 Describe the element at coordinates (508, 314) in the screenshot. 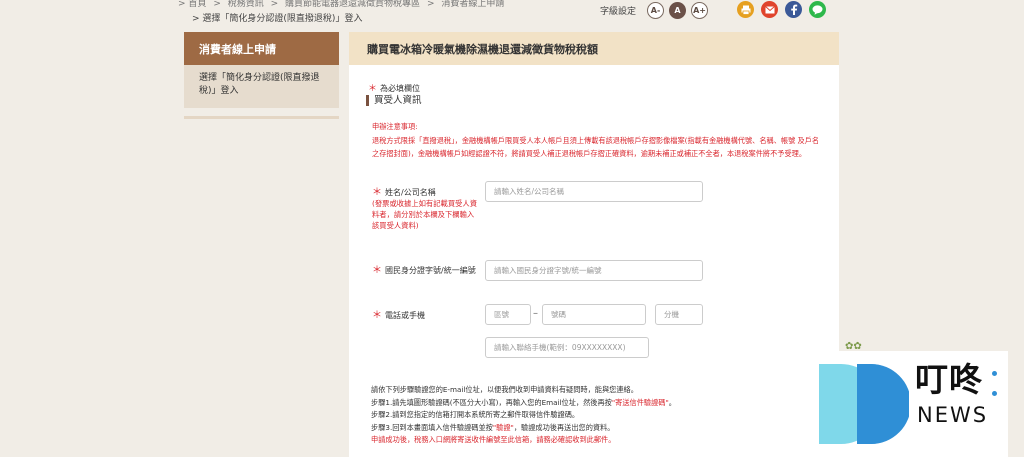

I see `area-code-input` at that location.